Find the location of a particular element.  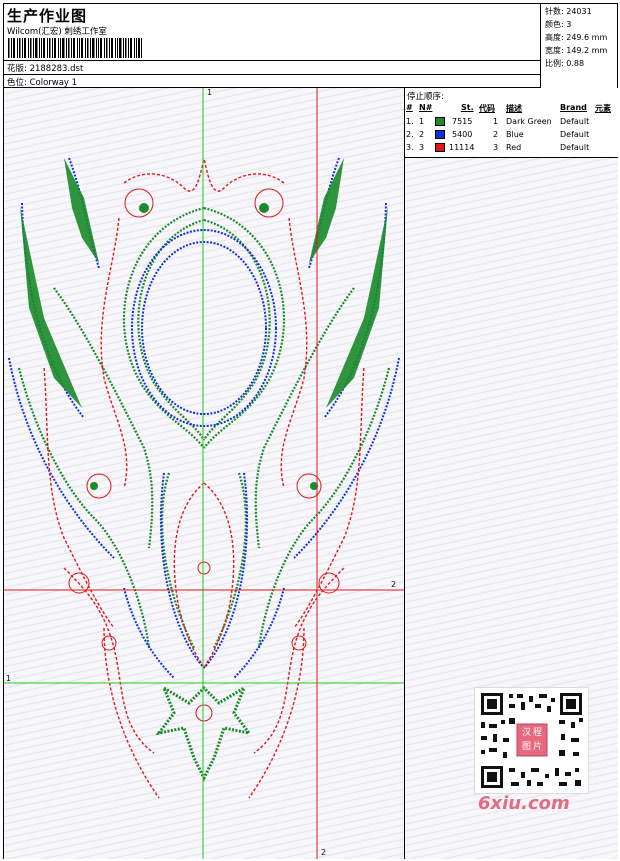

color-swatch-green is located at coordinates (440, 121).